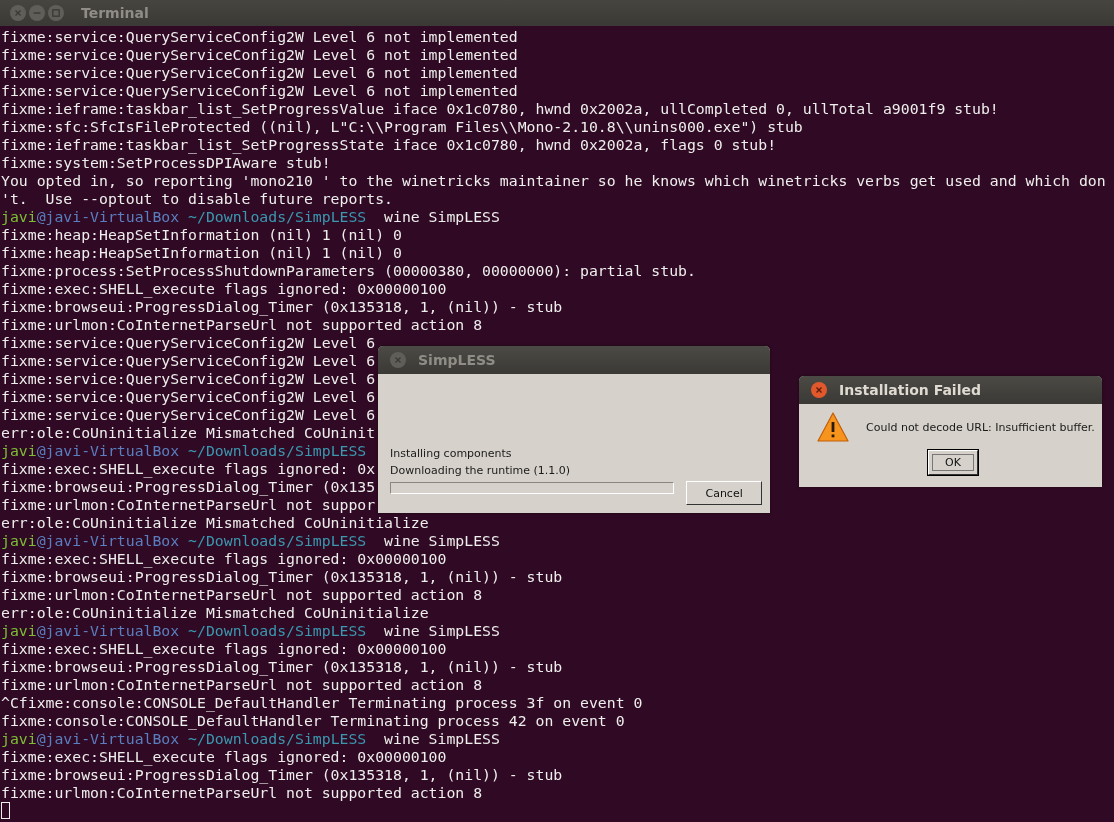 Image resolution: width=1114 pixels, height=822 pixels. I want to click on terminal-line: fixme:ieframe:taskbar_list_SetProgressState iface 0x1c0780, hwnd 0x2002a, flags 0 stub!, so click(389, 145).